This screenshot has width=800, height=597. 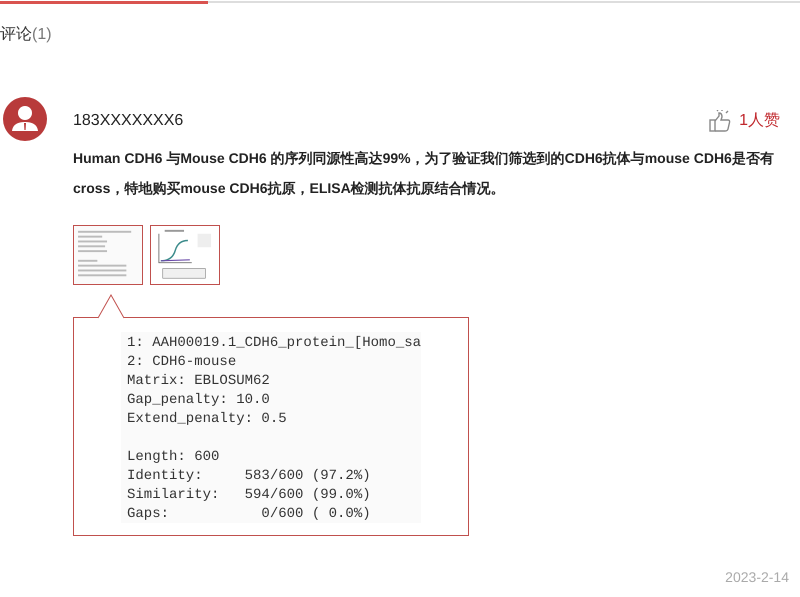 I want to click on like-button: 1人赞, so click(x=744, y=121).